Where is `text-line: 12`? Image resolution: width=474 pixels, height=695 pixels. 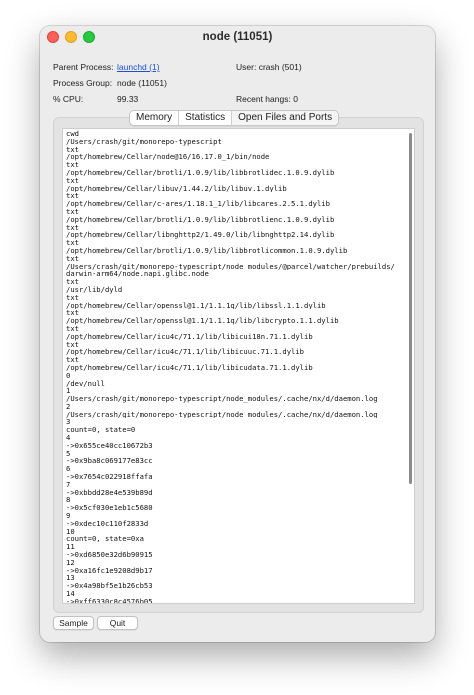
text-line: 12 is located at coordinates (70, 562).